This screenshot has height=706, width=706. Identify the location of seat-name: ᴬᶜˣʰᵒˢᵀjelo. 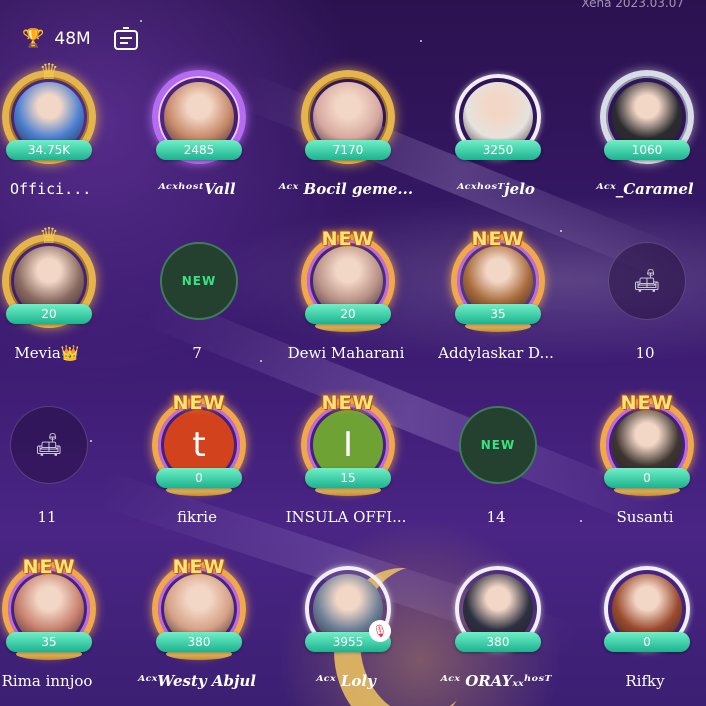
(496, 189).